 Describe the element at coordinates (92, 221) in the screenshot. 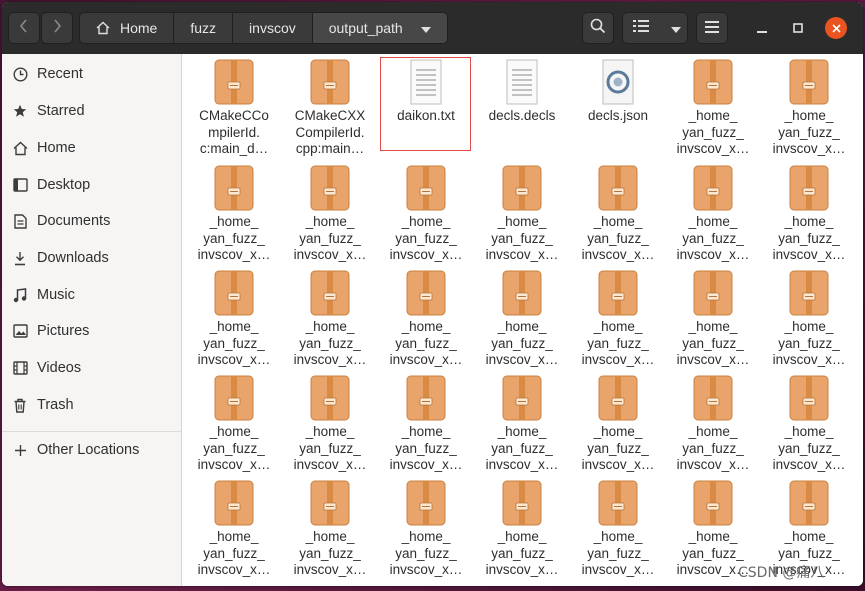

I see `sidebar-item-documents: Documents` at that location.